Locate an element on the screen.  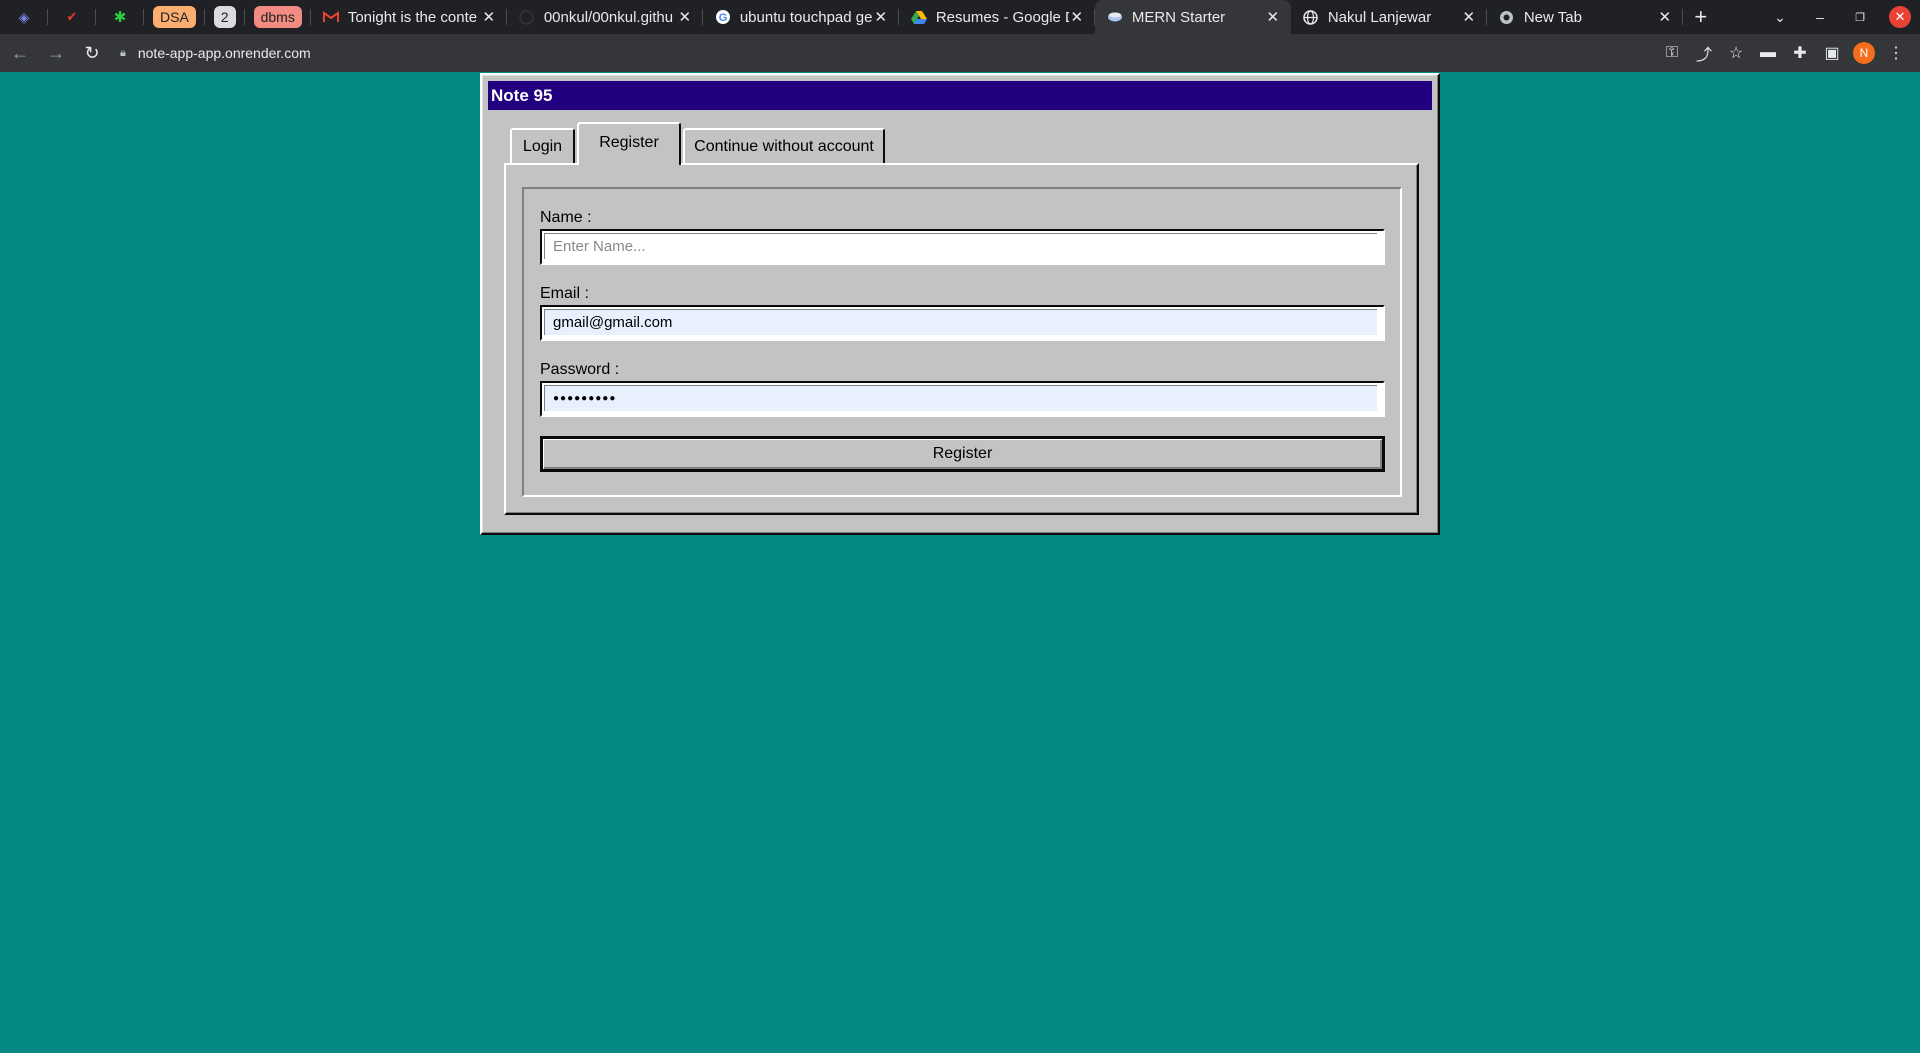
new-tab-button: + is located at coordinates (1701, 17).